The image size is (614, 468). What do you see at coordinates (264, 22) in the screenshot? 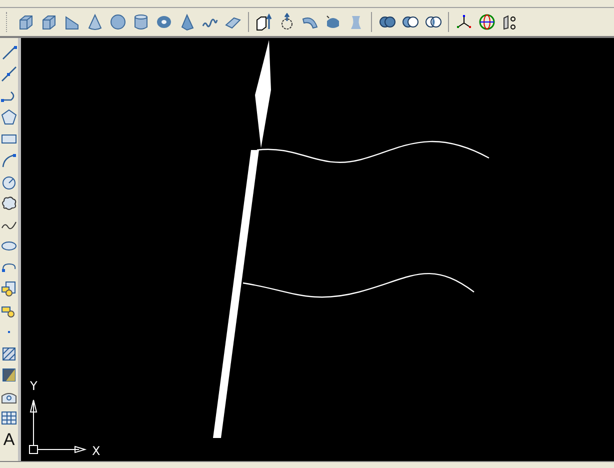
I see `extrude-icon` at bounding box center [264, 22].